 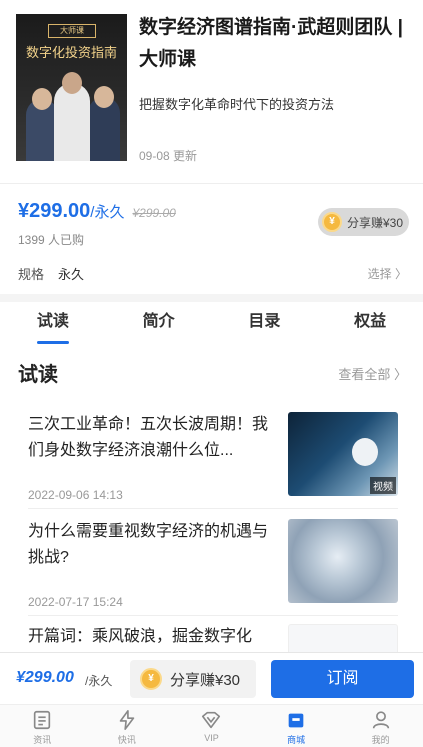 I want to click on tabbar-vip: VIP, so click(x=211, y=726).